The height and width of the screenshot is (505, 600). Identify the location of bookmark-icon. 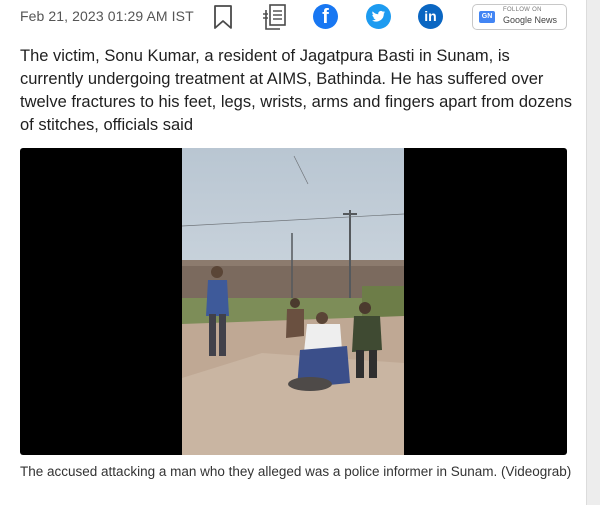
(223, 17).